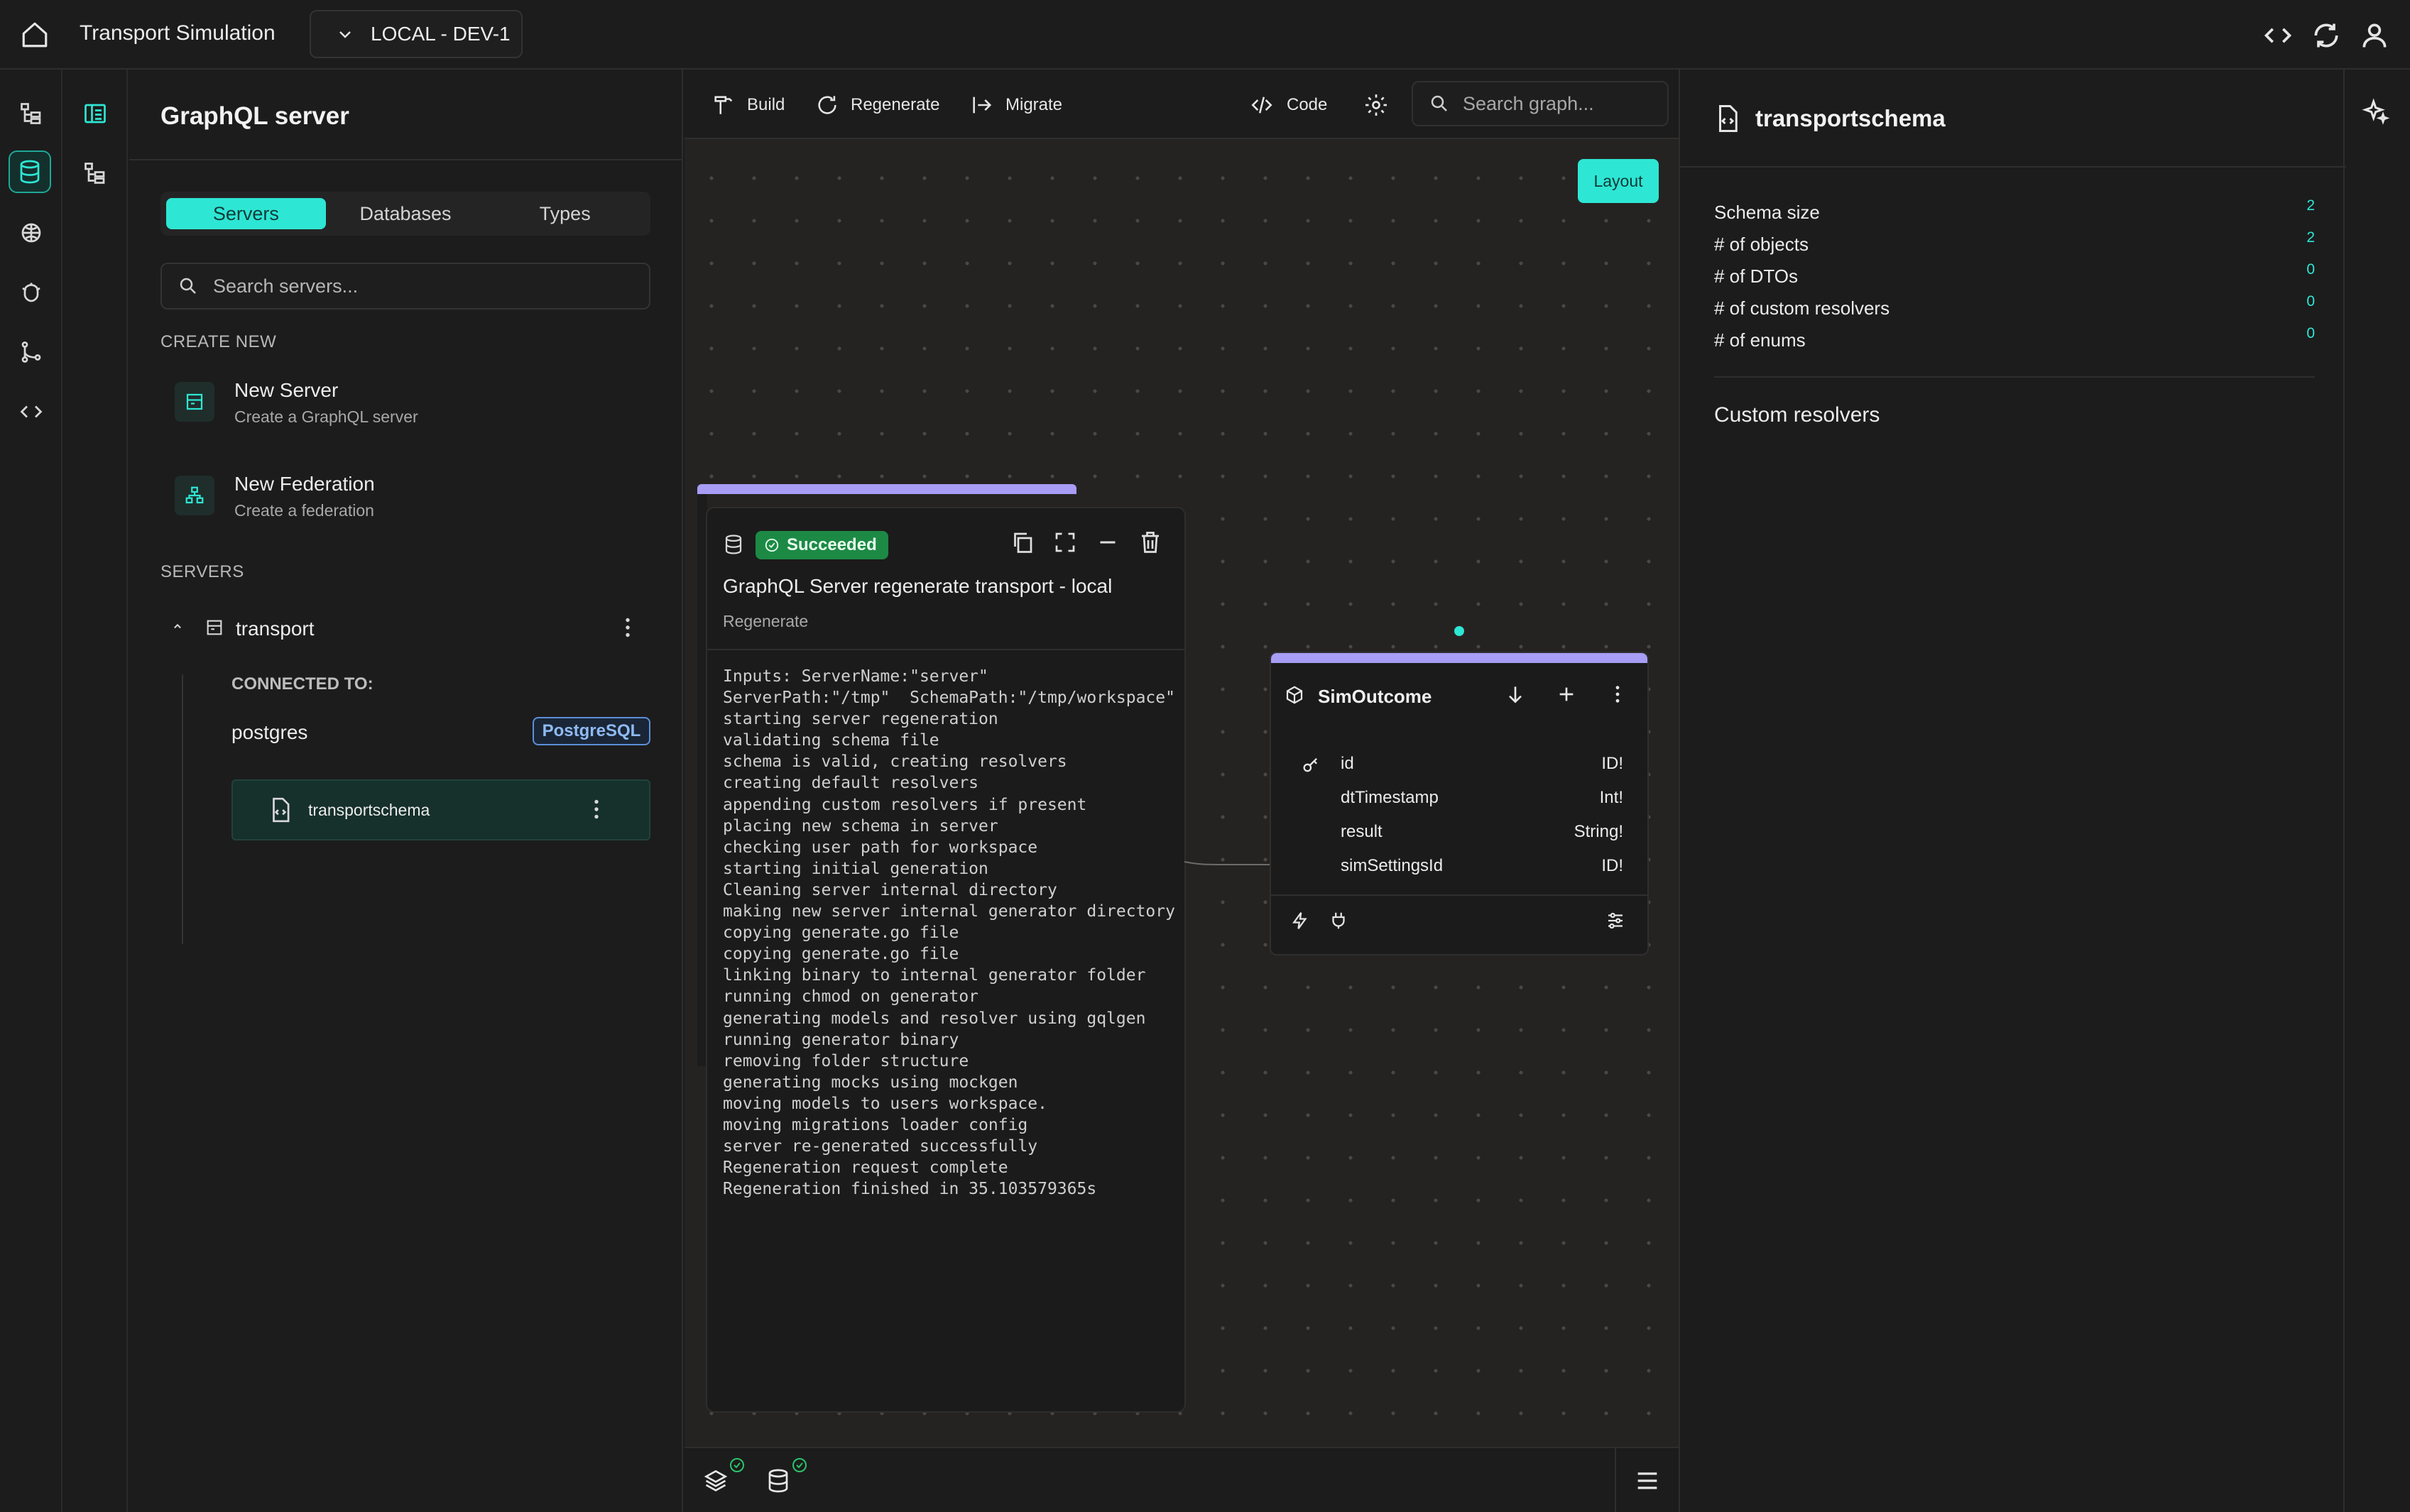 This screenshot has width=2410, height=1512. Describe the element at coordinates (1647, 1481) in the screenshot. I see `menu-icon` at that location.